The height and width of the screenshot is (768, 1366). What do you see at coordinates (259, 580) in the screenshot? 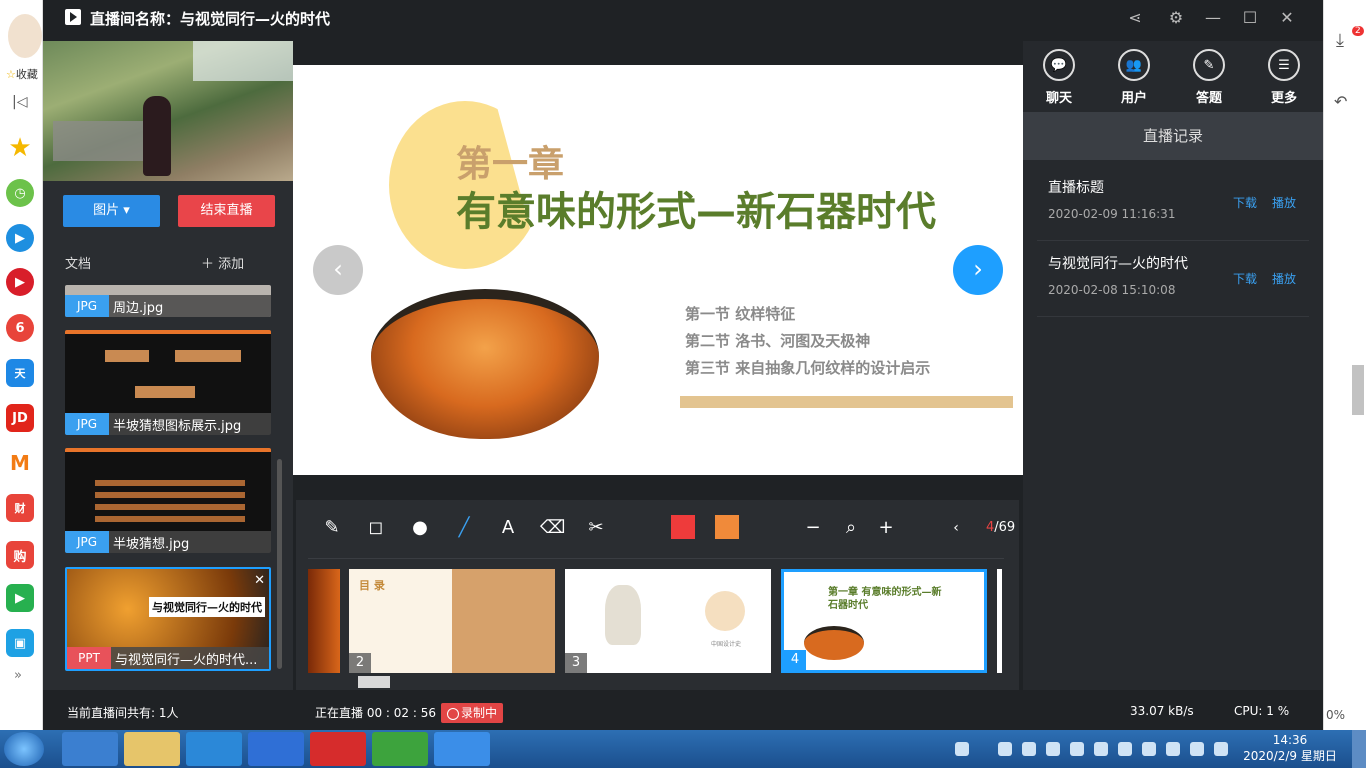
I see `remove-document-icon: ✕` at bounding box center [259, 580].